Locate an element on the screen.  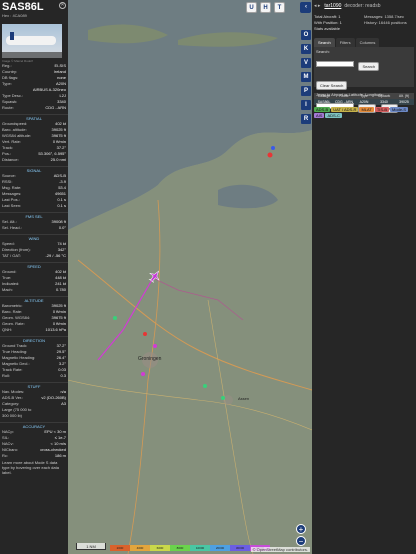
section-title-signal: SIGNAL is located at coordinates (34, 169).